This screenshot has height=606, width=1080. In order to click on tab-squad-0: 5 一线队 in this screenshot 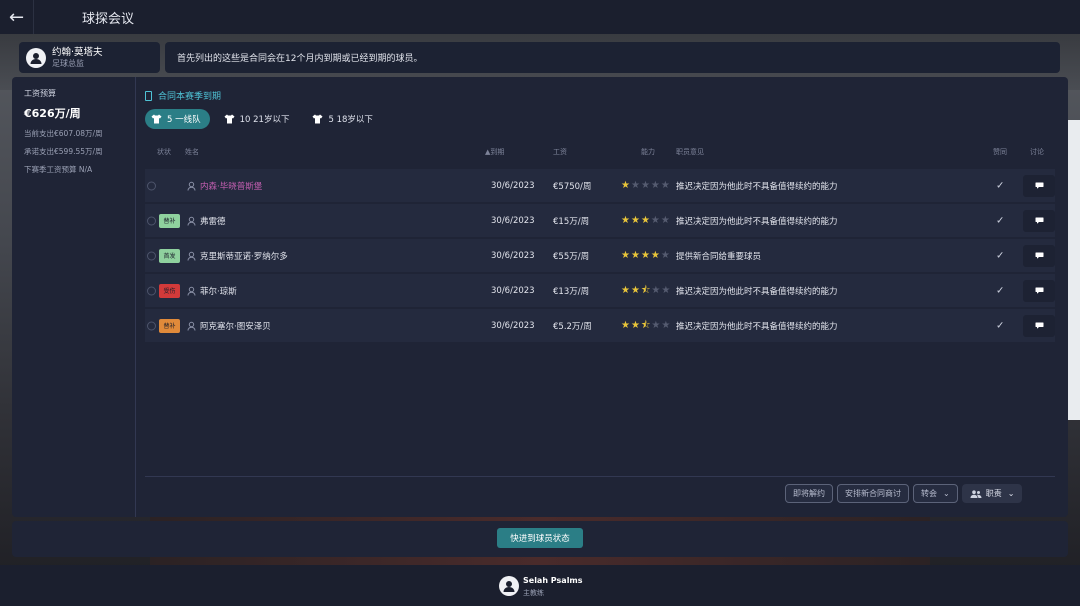, I will do `click(177, 119)`.